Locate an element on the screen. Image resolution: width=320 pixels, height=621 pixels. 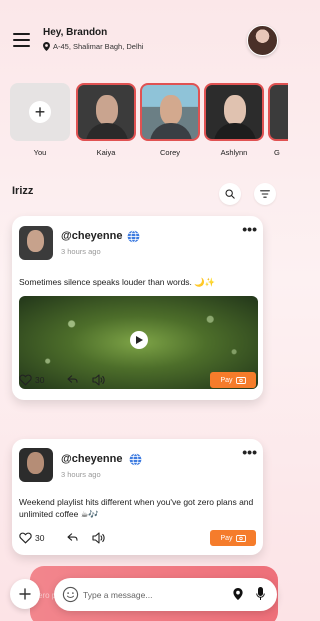
story-name: G is located at coordinates (277, 152).